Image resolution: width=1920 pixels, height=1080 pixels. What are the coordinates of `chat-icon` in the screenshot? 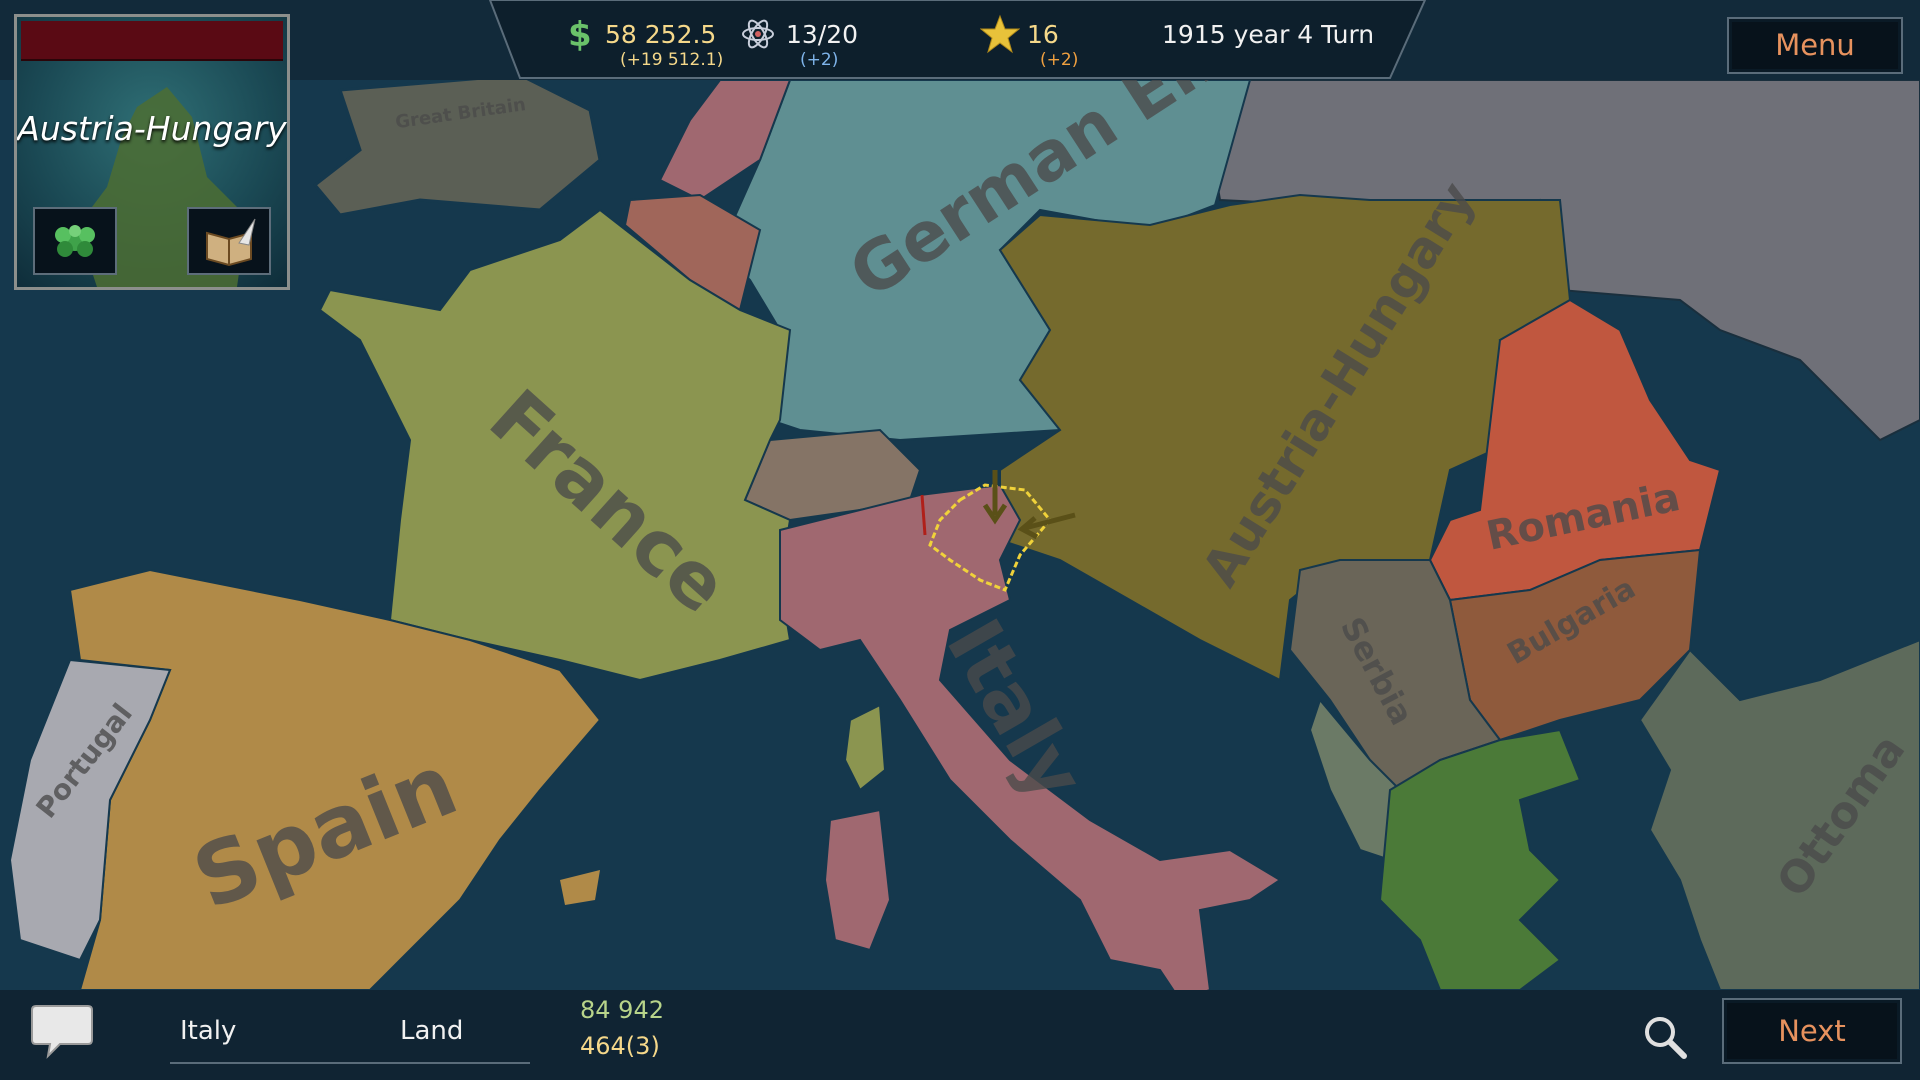 It's located at (62, 1031).